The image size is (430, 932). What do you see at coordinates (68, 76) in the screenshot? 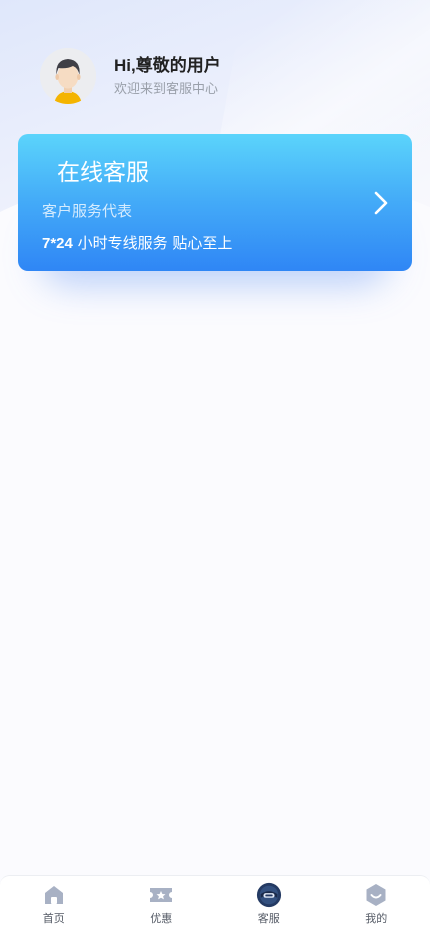
I see `user-avatar-icon` at bounding box center [68, 76].